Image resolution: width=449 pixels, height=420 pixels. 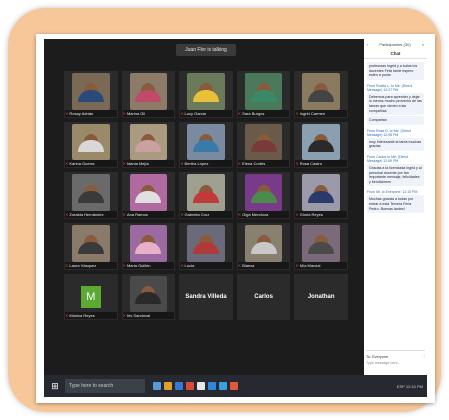 What do you see at coordinates (148, 113) in the screenshot?
I see `participant-name: ✕Marina Gil` at bounding box center [148, 113].